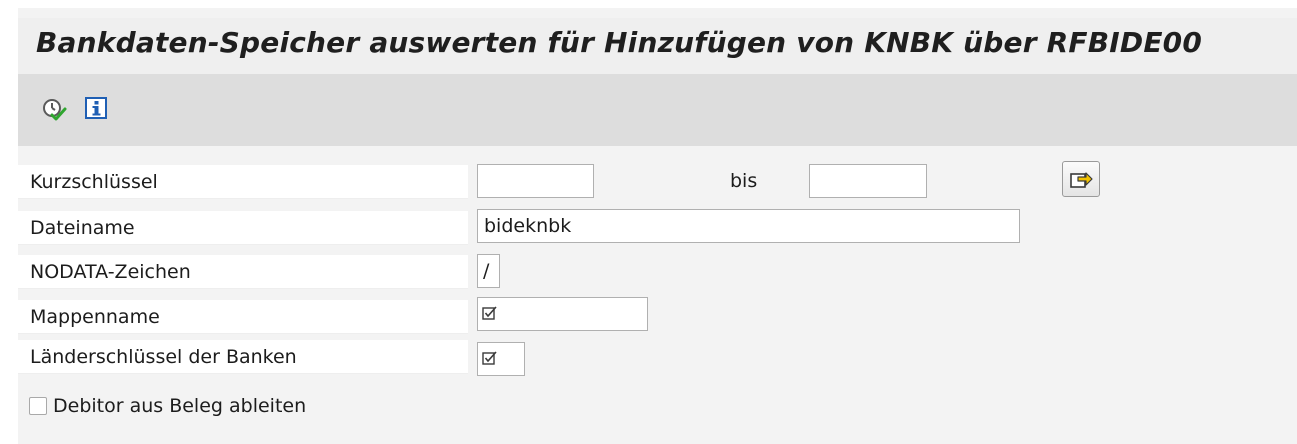 The width and height of the screenshot is (1297, 444). I want to click on mappenname-input, so click(562, 314).